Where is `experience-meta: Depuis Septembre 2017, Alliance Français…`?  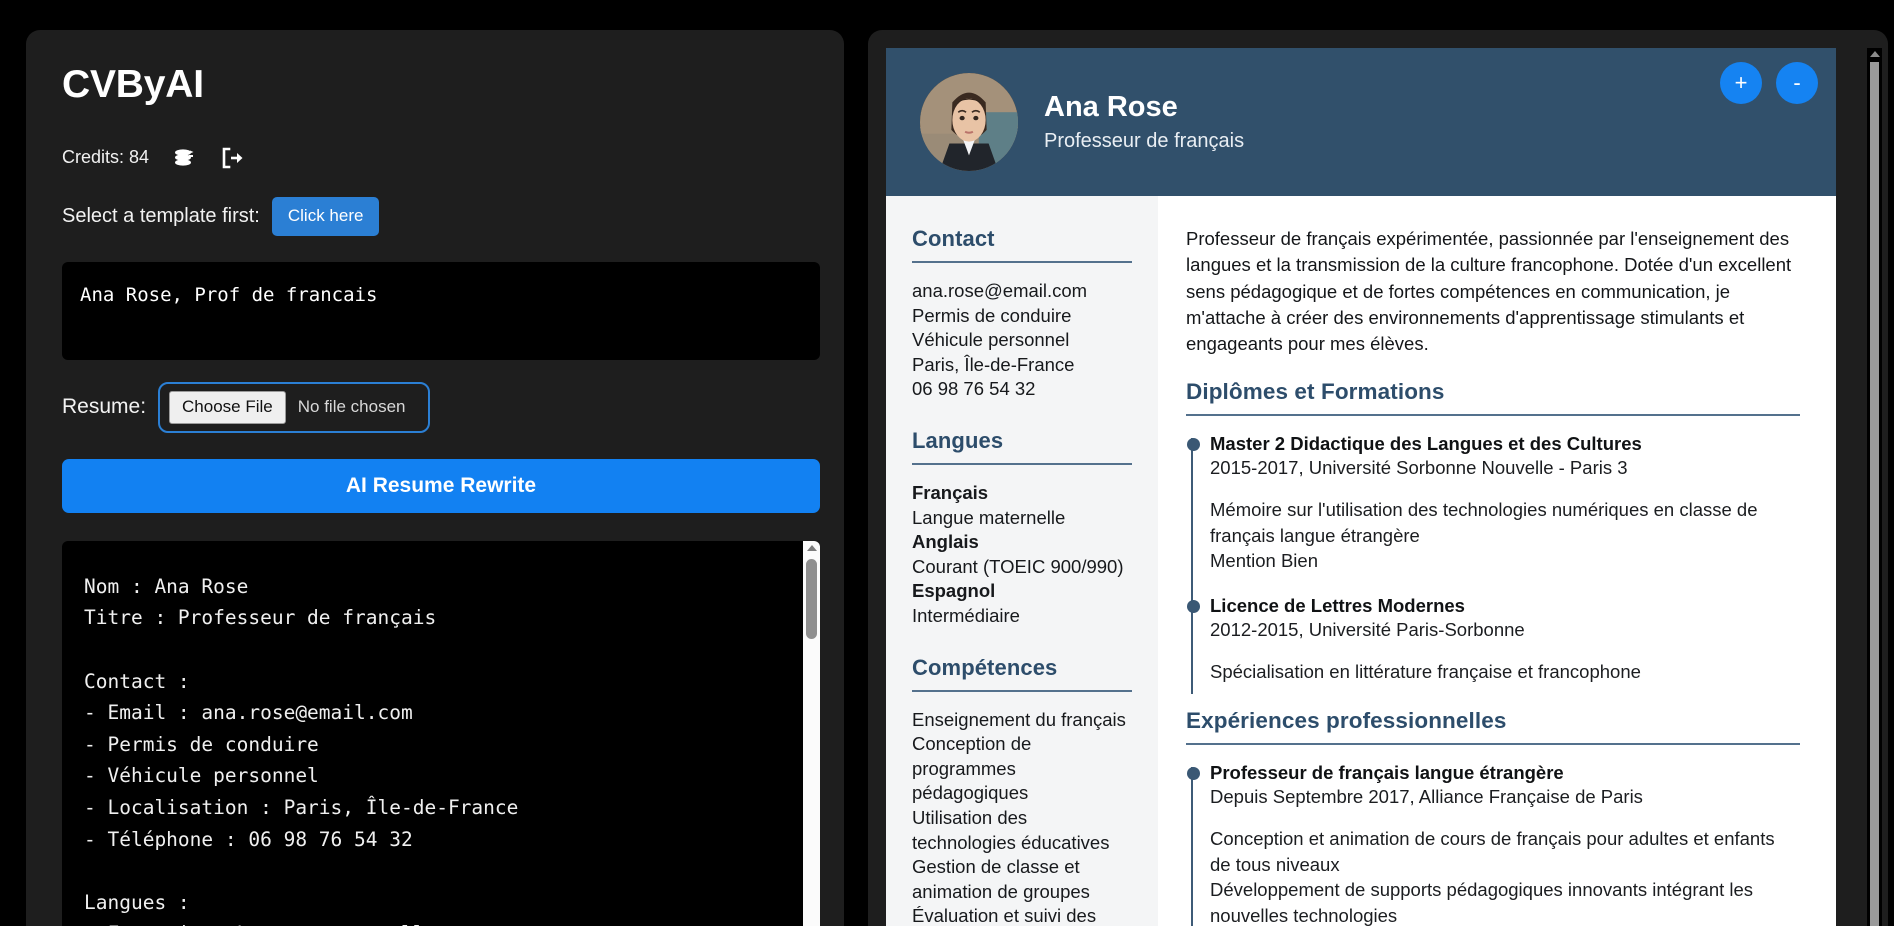
experience-meta: Depuis Septembre 2017, Alliance Français… is located at coordinates (1426, 797).